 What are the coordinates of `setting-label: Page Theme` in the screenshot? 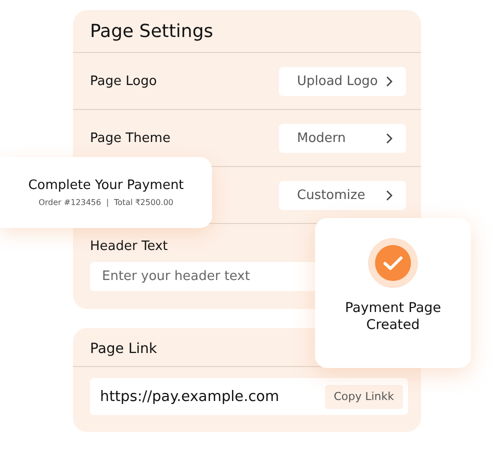 It's located at (130, 138).